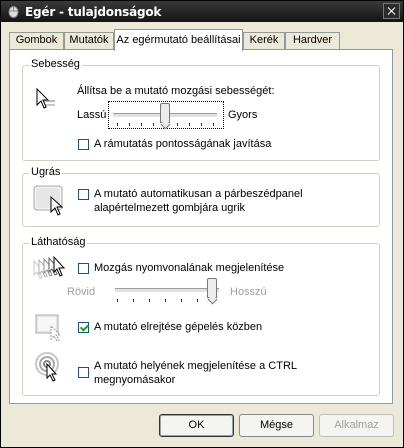  What do you see at coordinates (46, 172) in the screenshot?
I see `snap-legend: Ugrás` at bounding box center [46, 172].